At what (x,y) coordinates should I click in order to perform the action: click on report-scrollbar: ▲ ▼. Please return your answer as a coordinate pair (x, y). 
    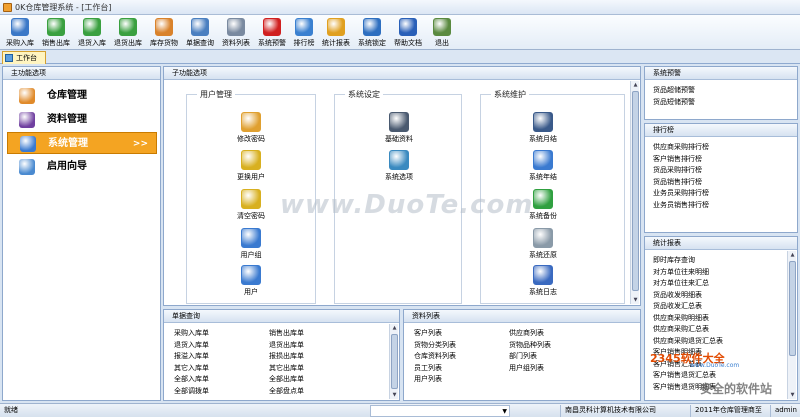
    Looking at the image, I should click on (791, 325).